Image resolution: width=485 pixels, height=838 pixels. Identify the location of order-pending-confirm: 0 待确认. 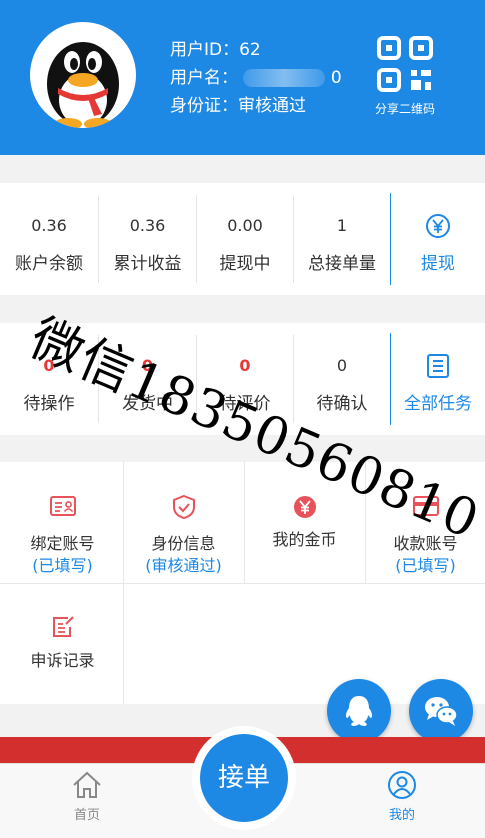
(342, 379).